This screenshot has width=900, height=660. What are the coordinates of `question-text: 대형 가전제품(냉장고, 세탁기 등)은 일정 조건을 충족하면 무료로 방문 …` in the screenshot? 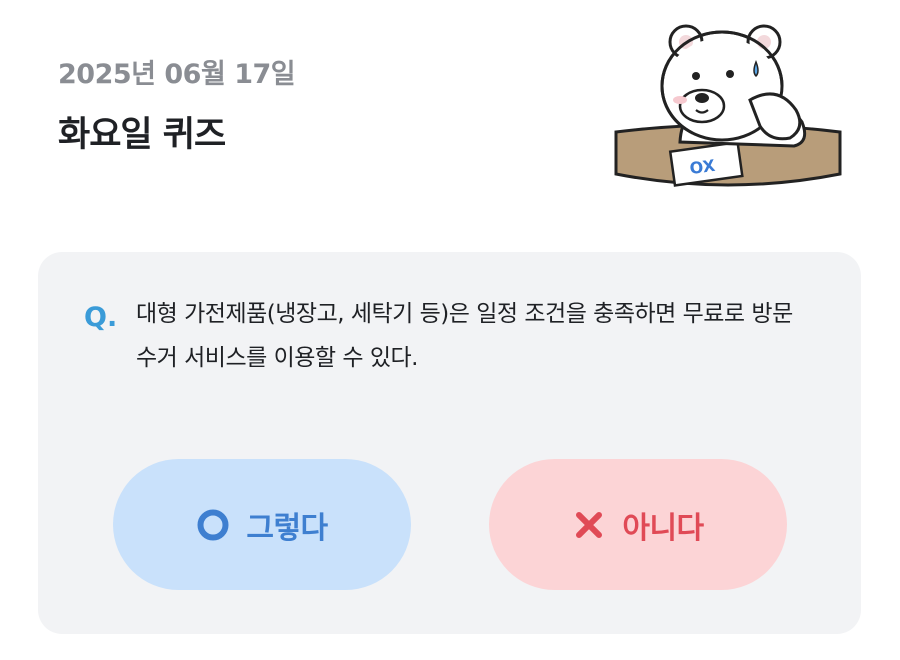 It's located at (464, 336).